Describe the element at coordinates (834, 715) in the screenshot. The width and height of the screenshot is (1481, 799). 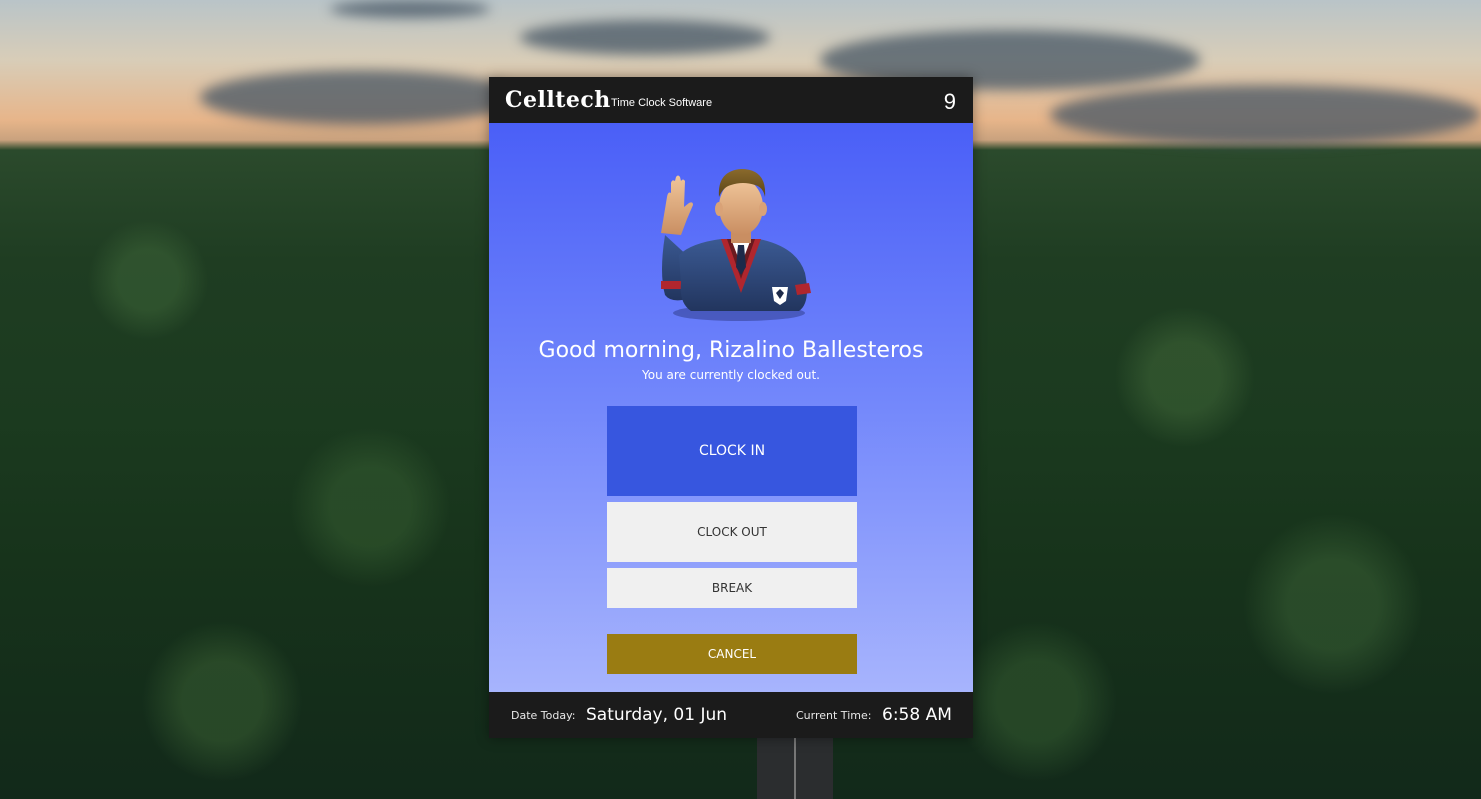
I see `time-label: Current Time:` at that location.